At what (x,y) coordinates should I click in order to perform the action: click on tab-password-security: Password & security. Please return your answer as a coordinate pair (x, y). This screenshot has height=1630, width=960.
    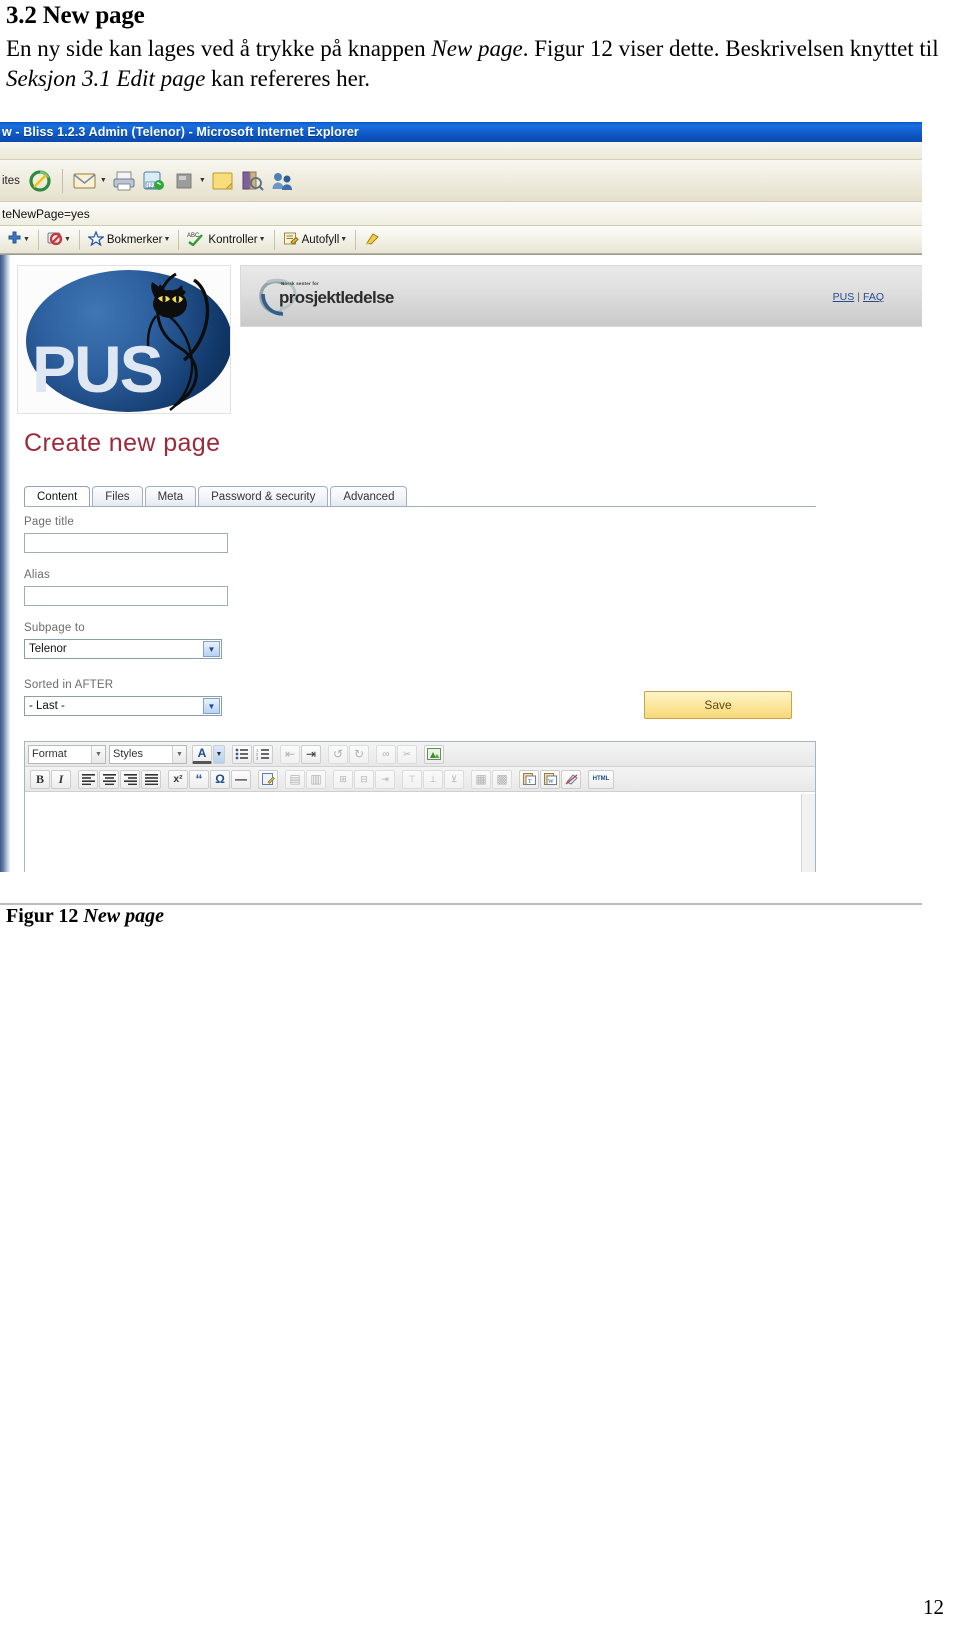
    Looking at the image, I should click on (263, 496).